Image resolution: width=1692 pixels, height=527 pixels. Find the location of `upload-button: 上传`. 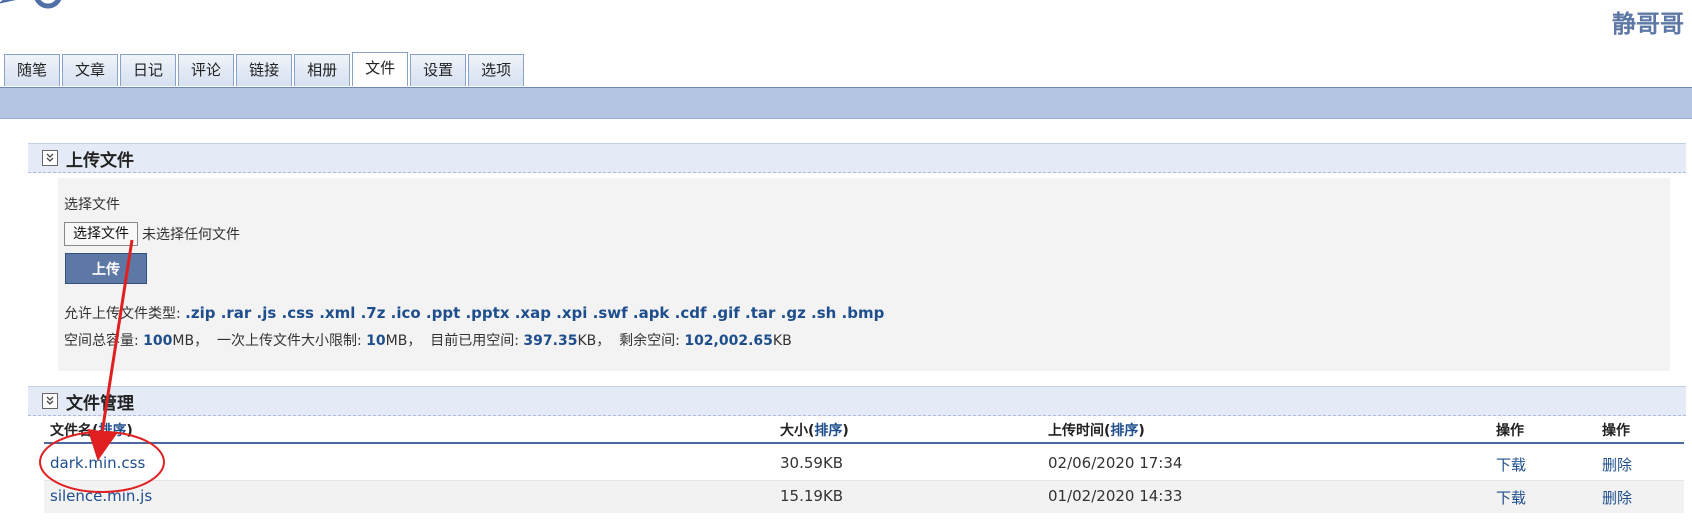

upload-button: 上传 is located at coordinates (106, 268).